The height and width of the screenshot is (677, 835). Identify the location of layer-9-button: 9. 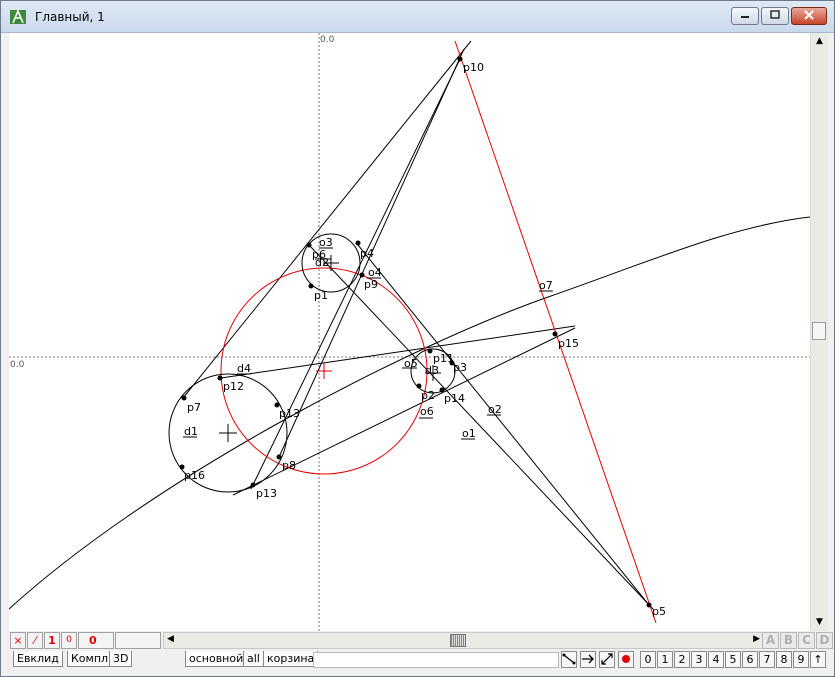
(801, 659).